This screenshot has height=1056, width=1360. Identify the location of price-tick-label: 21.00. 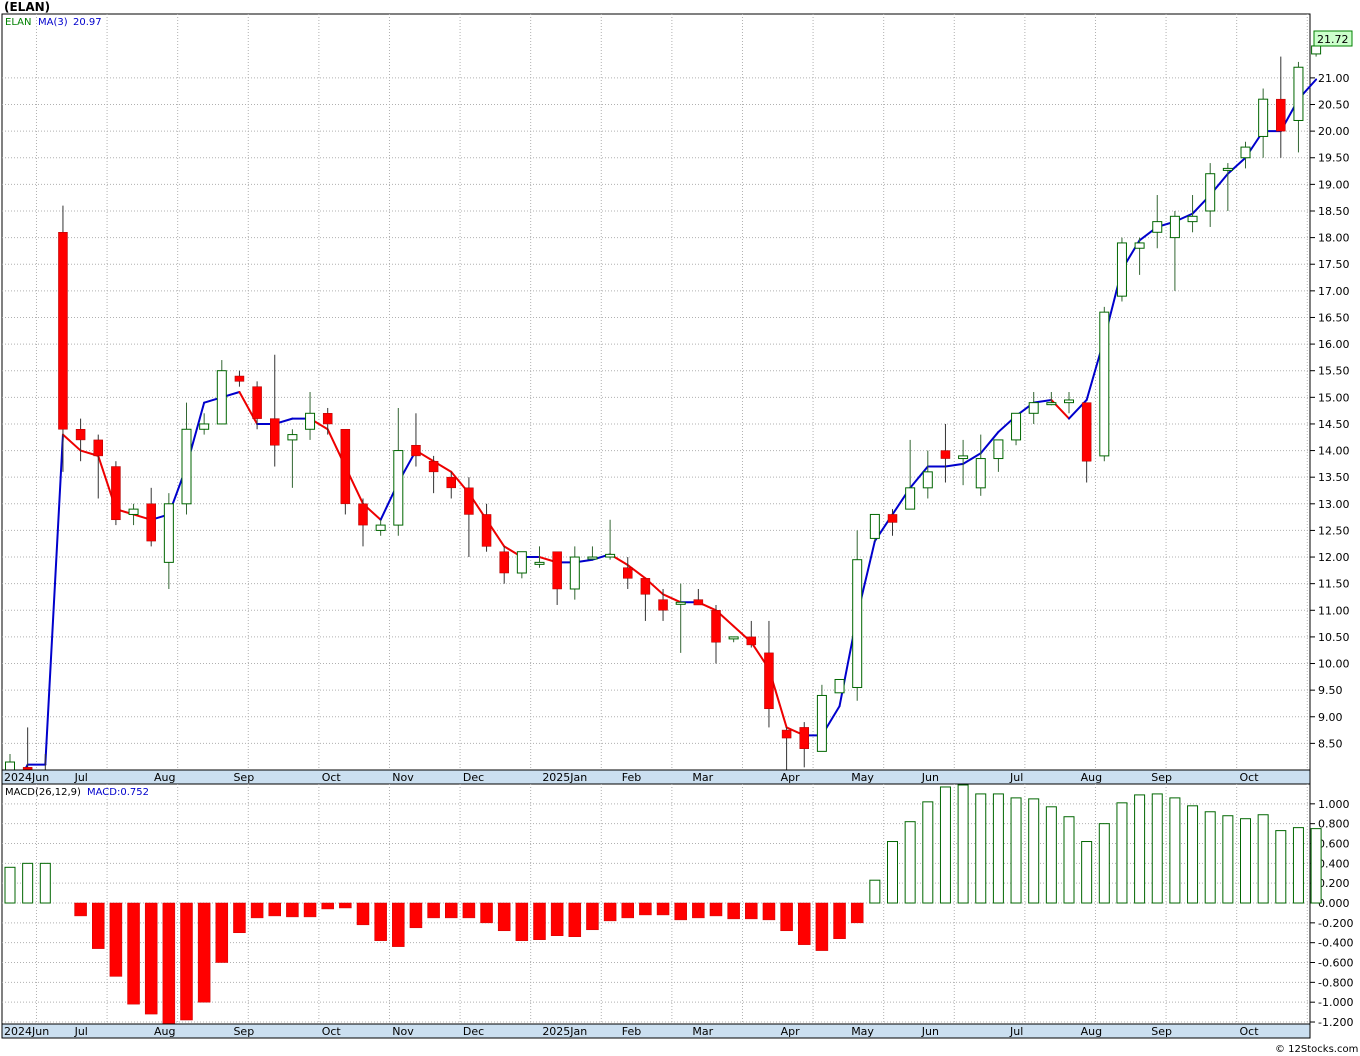
(1334, 78).